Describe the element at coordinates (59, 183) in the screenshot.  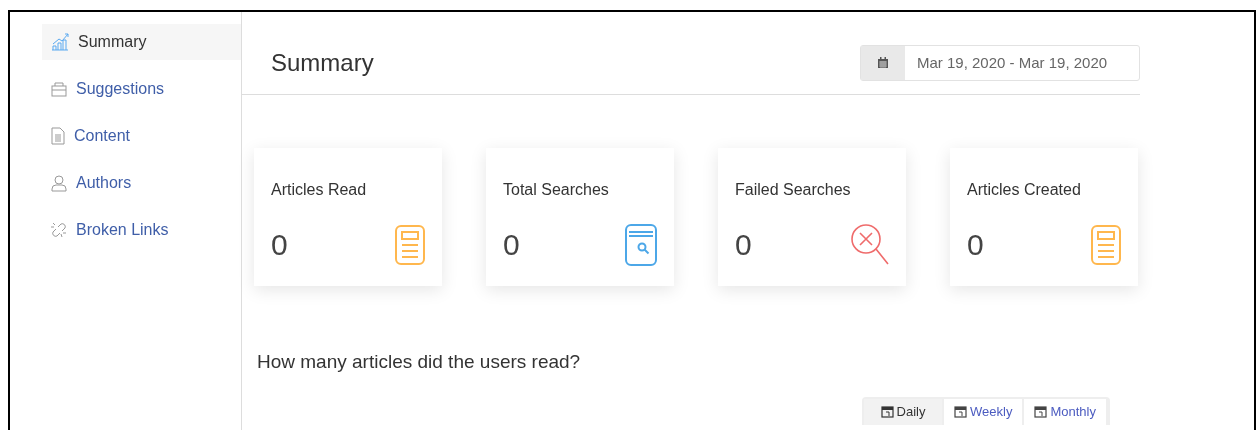
I see `person-icon` at that location.